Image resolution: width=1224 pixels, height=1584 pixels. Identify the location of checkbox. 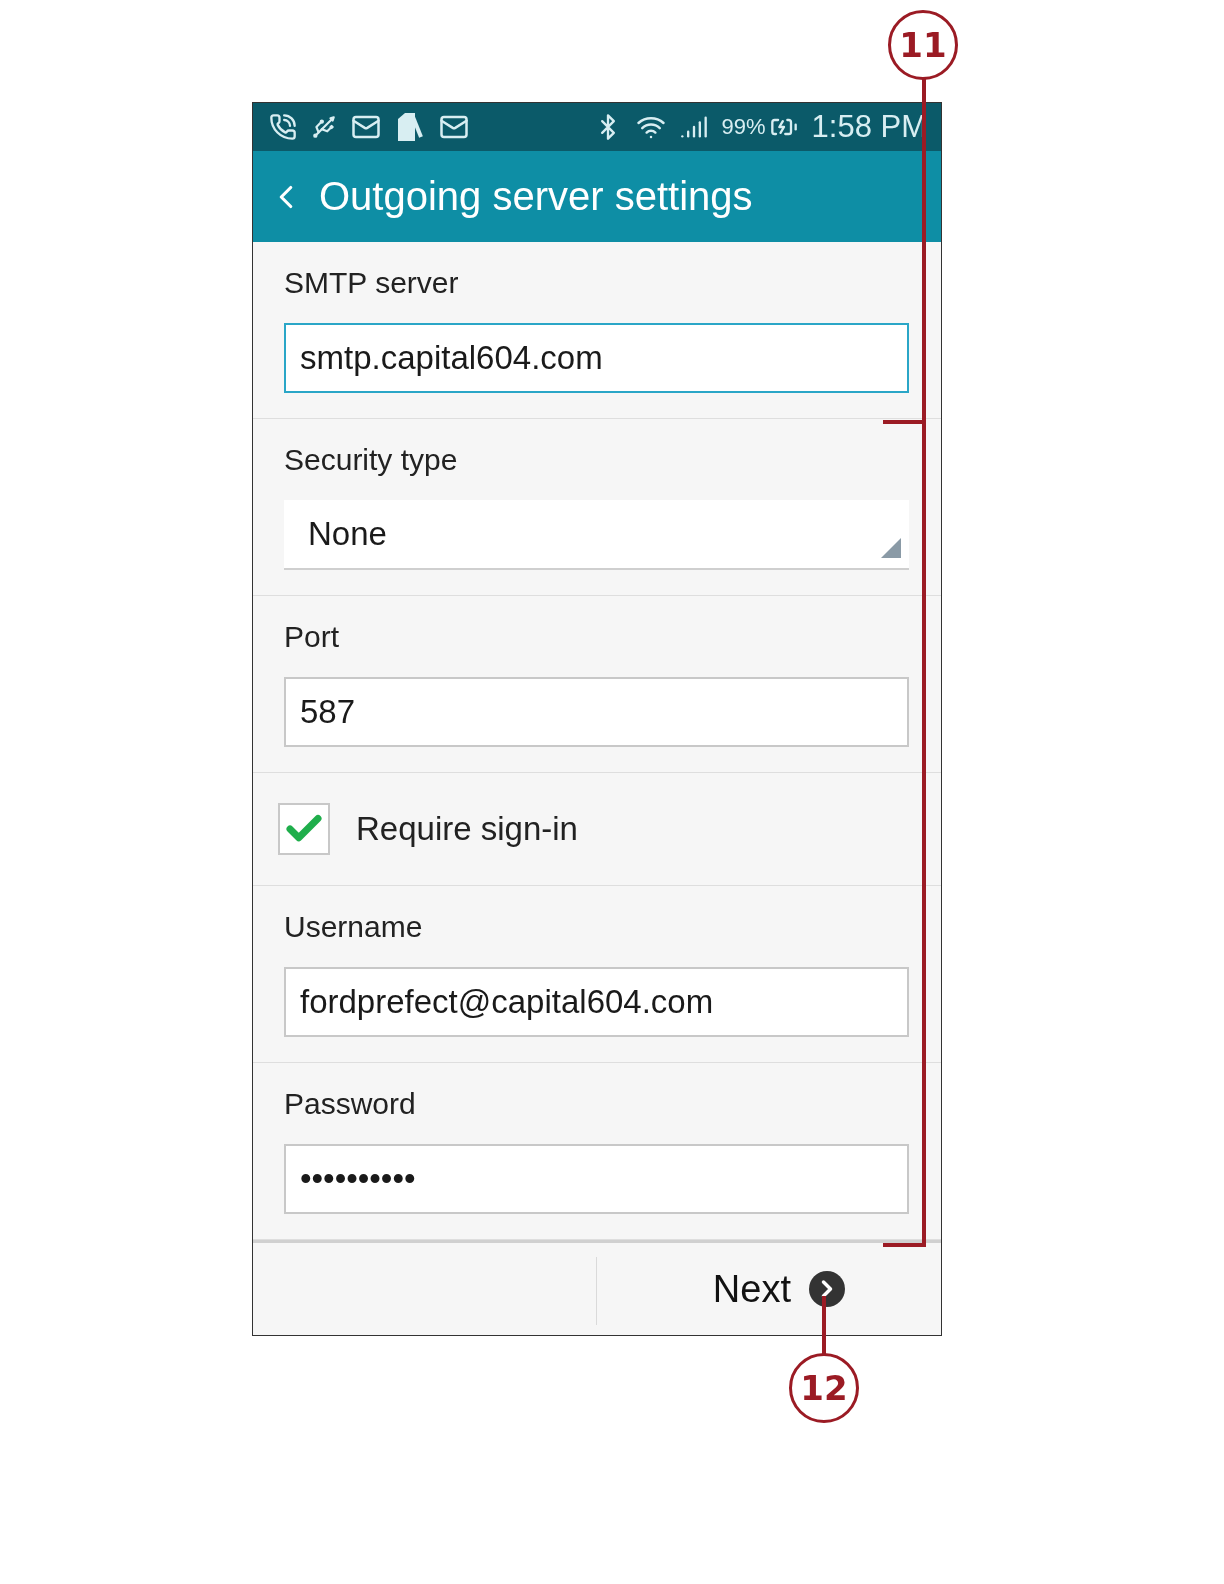
(304, 829).